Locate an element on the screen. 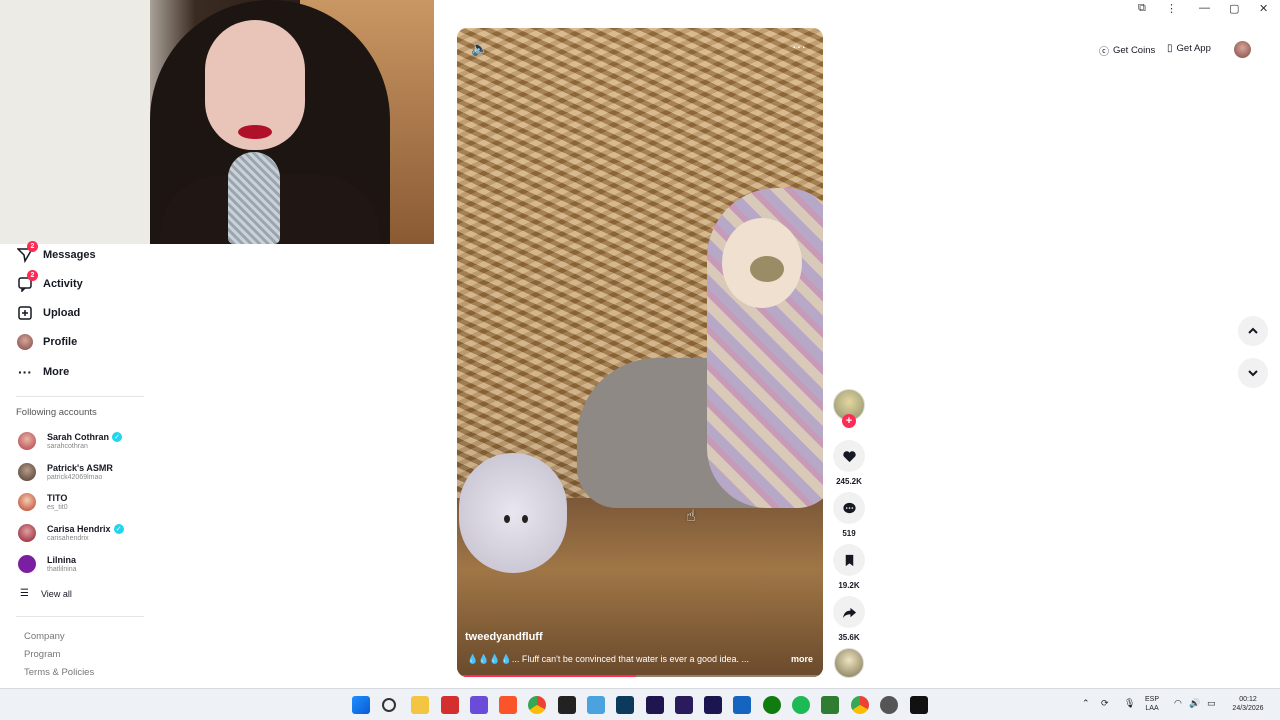 The height and width of the screenshot is (720, 1280). video-username: tweedyandfluff is located at coordinates (504, 637).